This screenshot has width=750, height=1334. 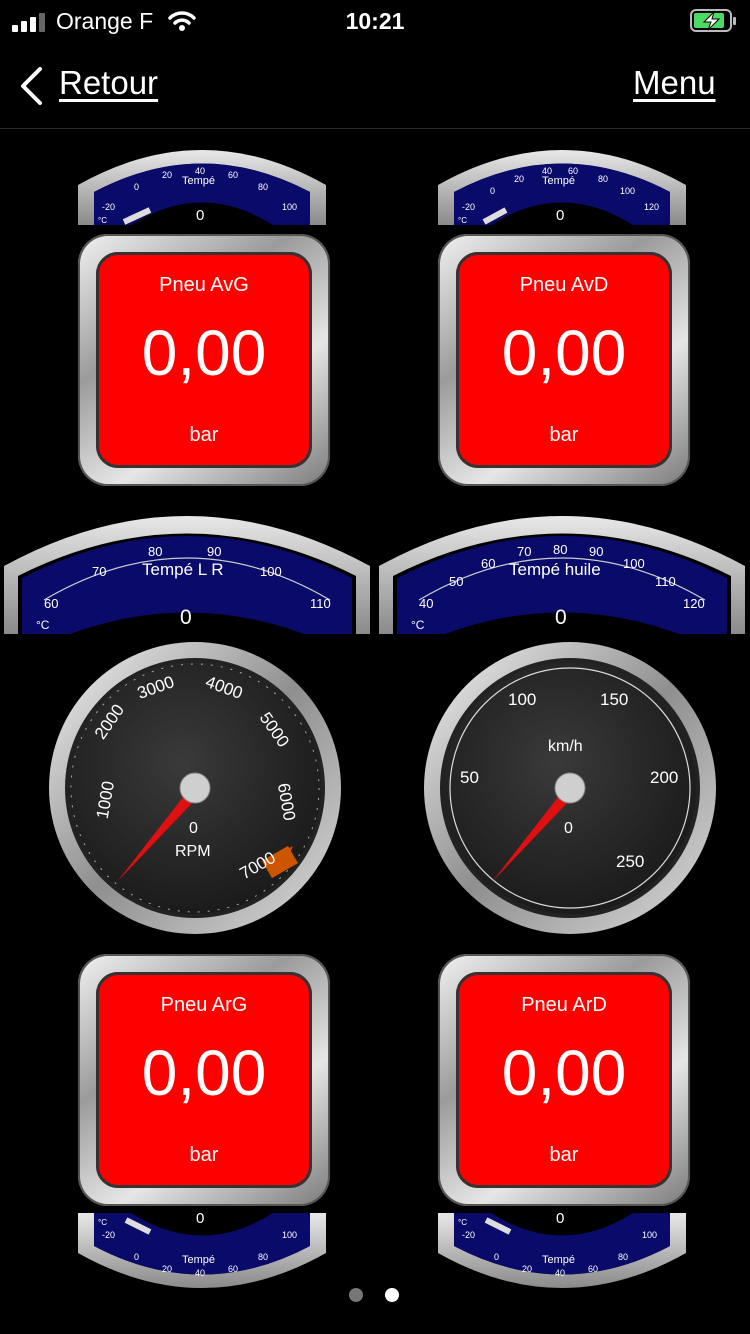 I want to click on tile-face: Pneu ArG 0,00 bar, so click(x=204, y=1080).